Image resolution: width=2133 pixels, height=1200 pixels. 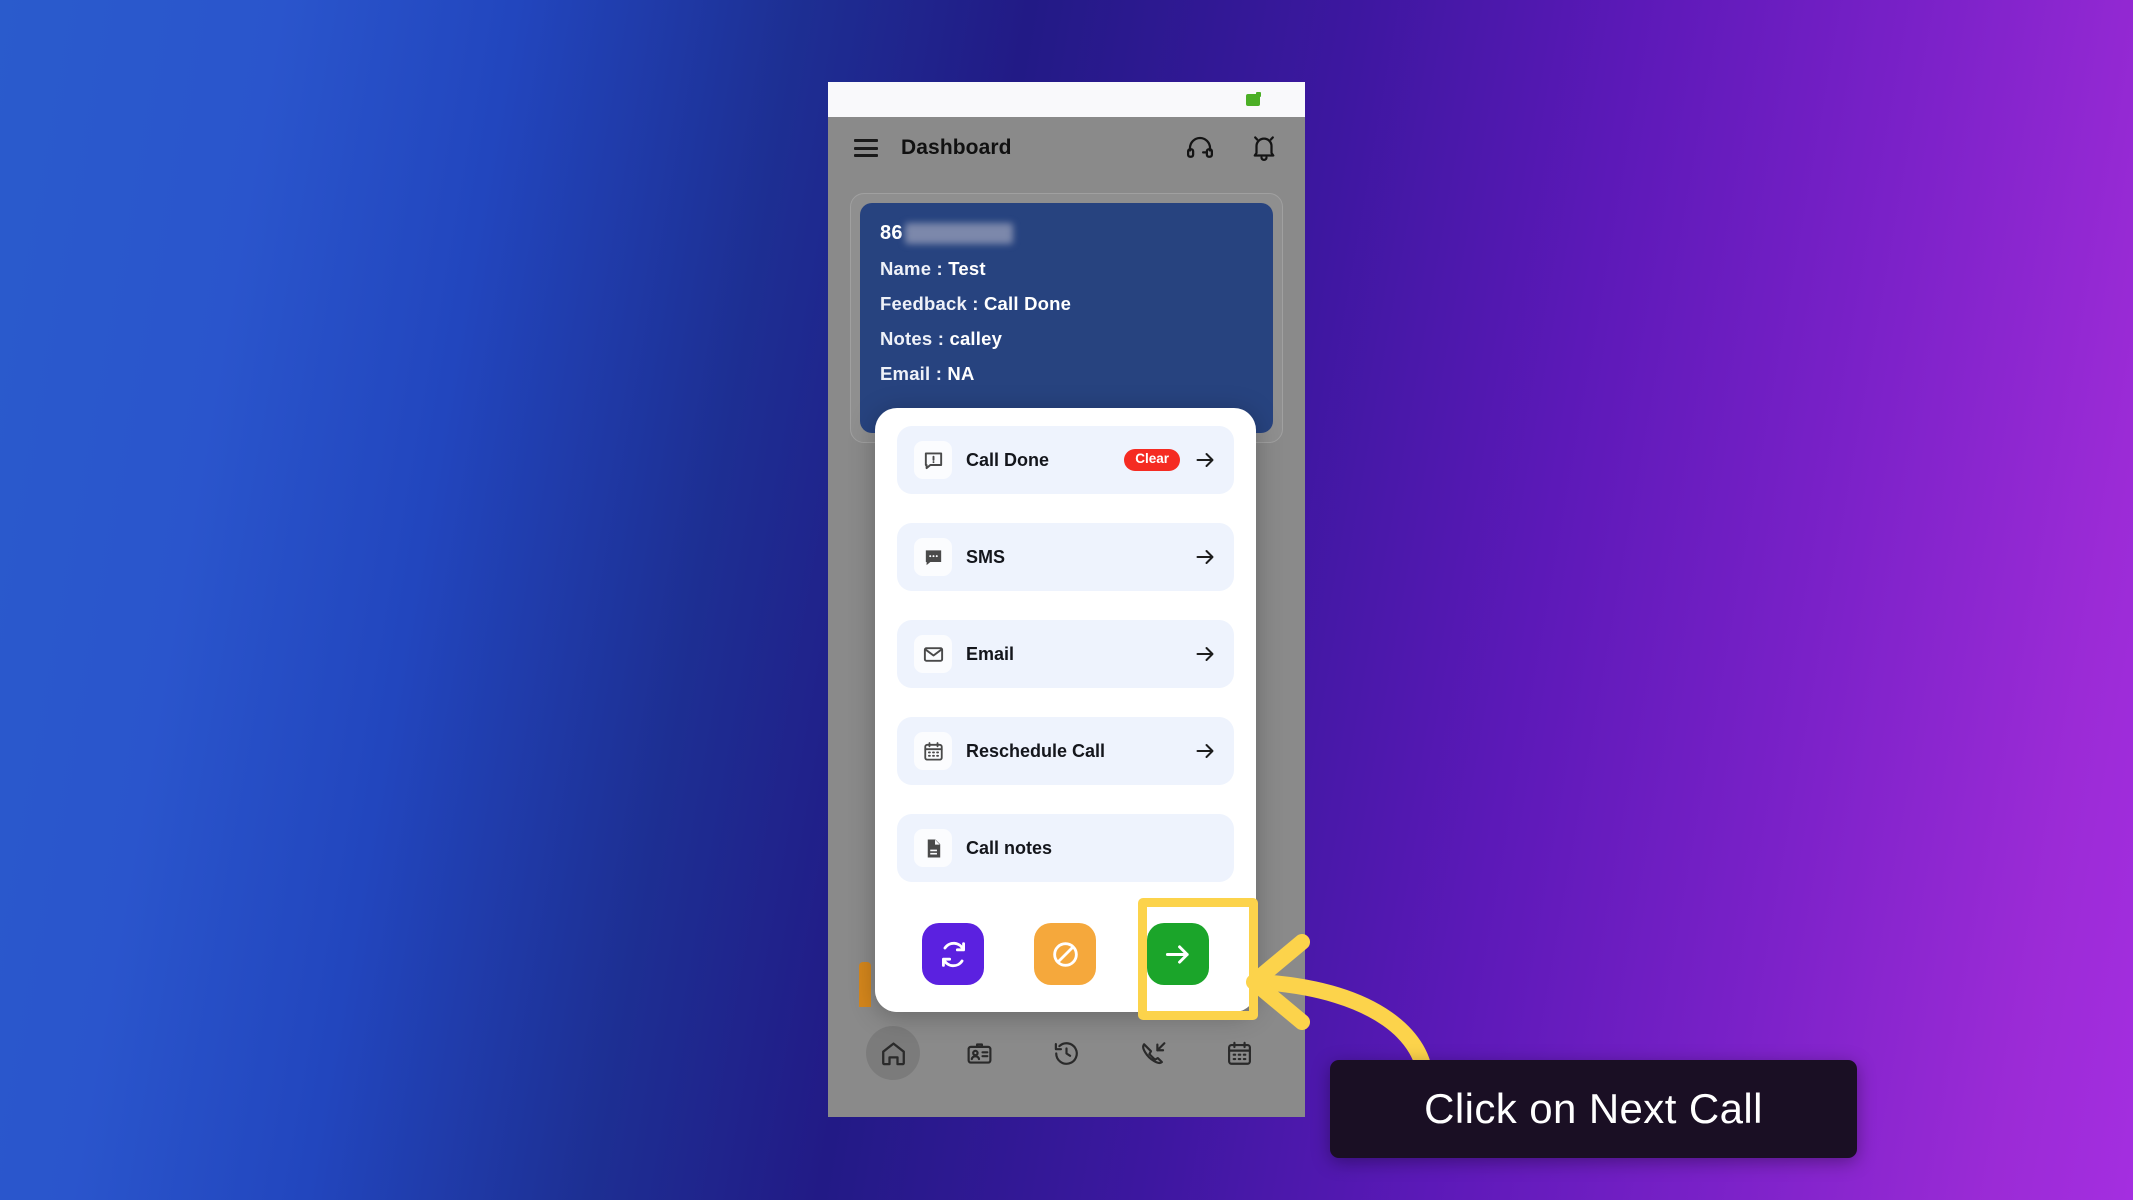 I want to click on home-icon, so click(x=893, y=1053).